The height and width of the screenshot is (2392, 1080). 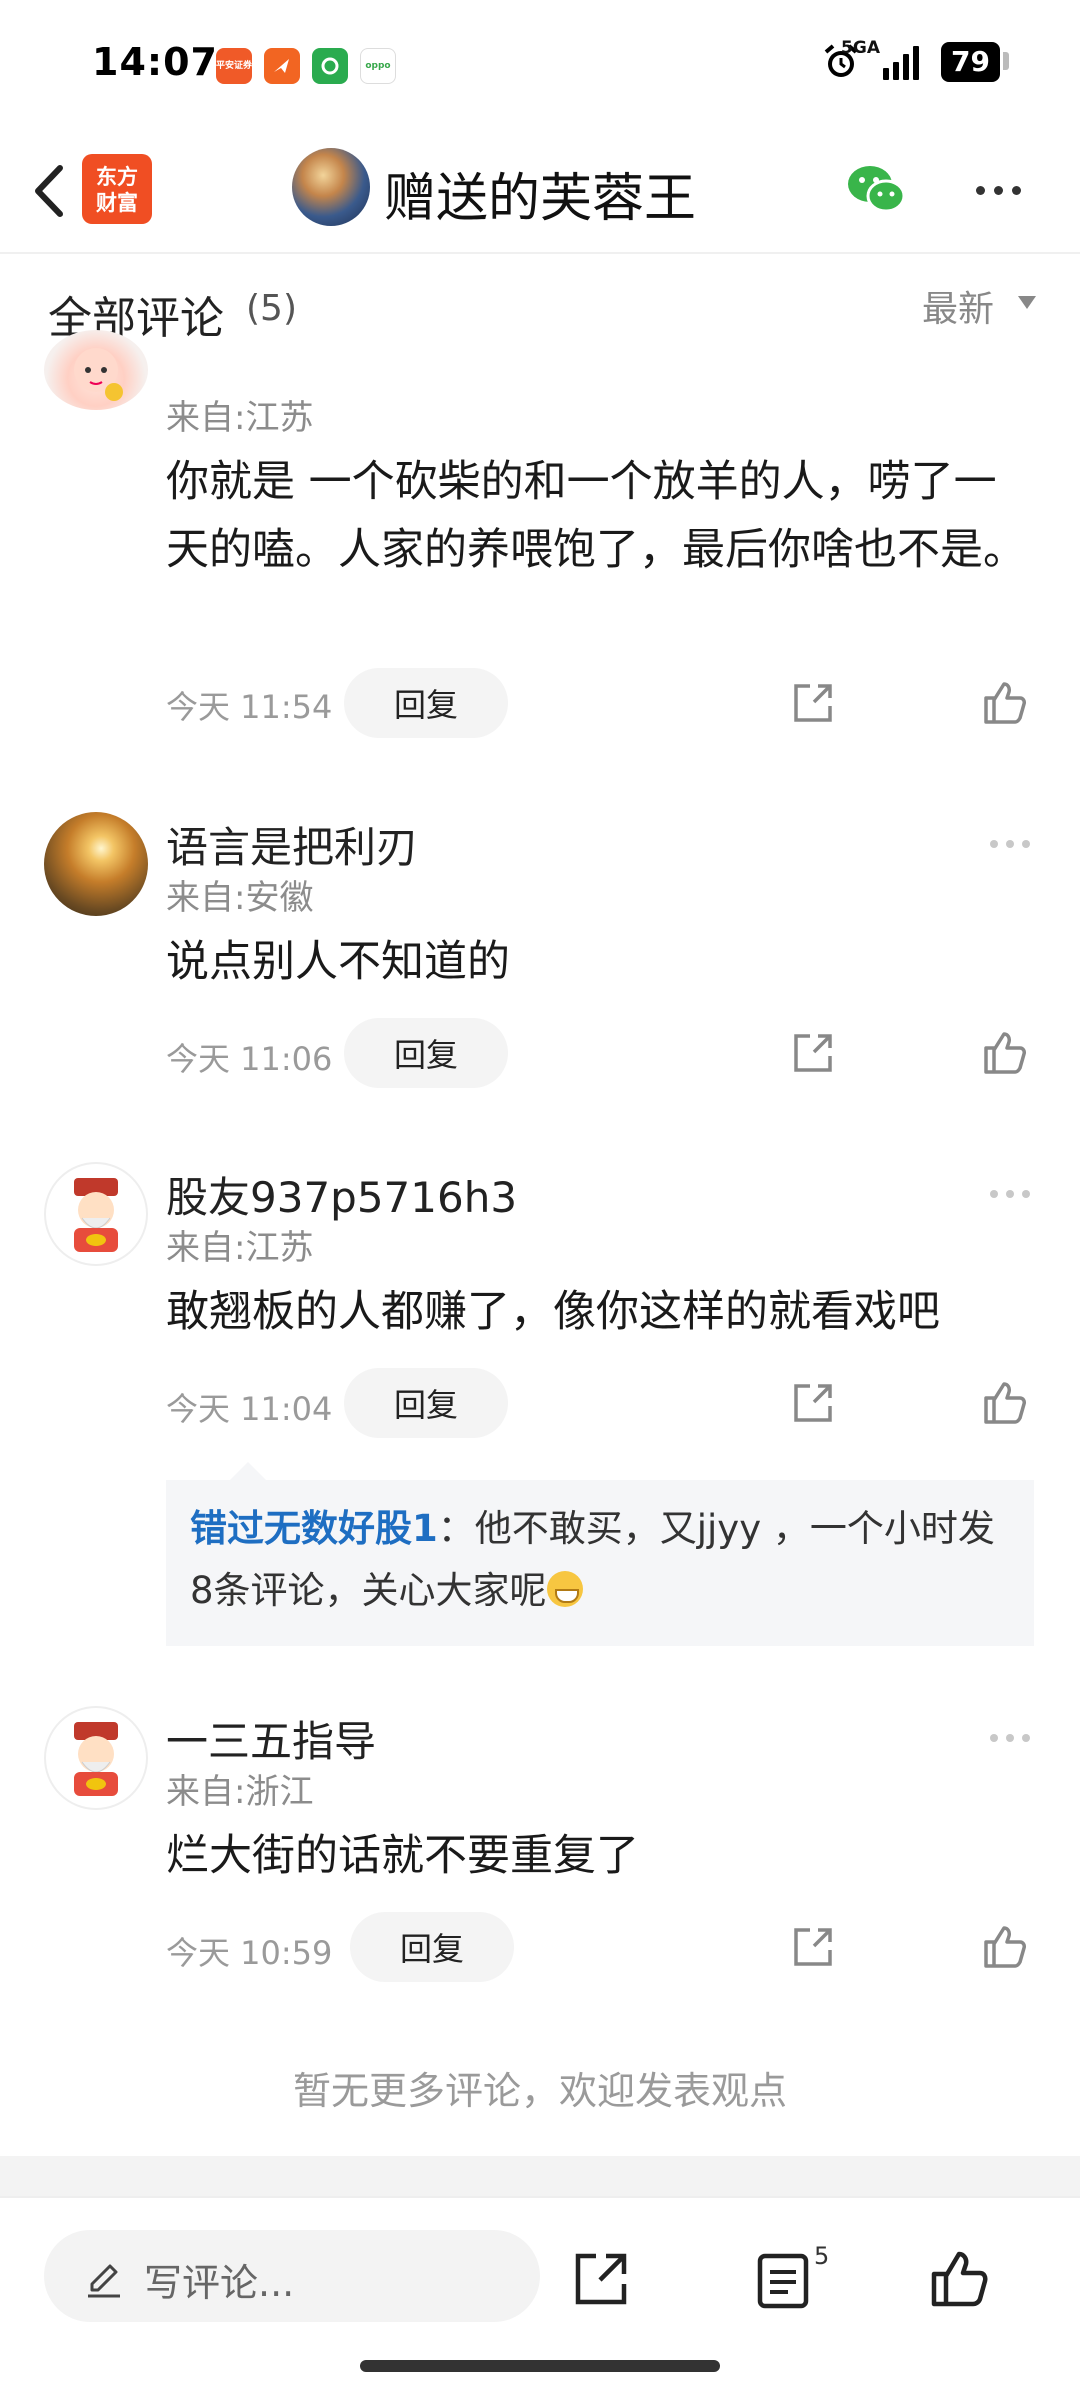 I want to click on health-app-icon, so click(x=330, y=66).